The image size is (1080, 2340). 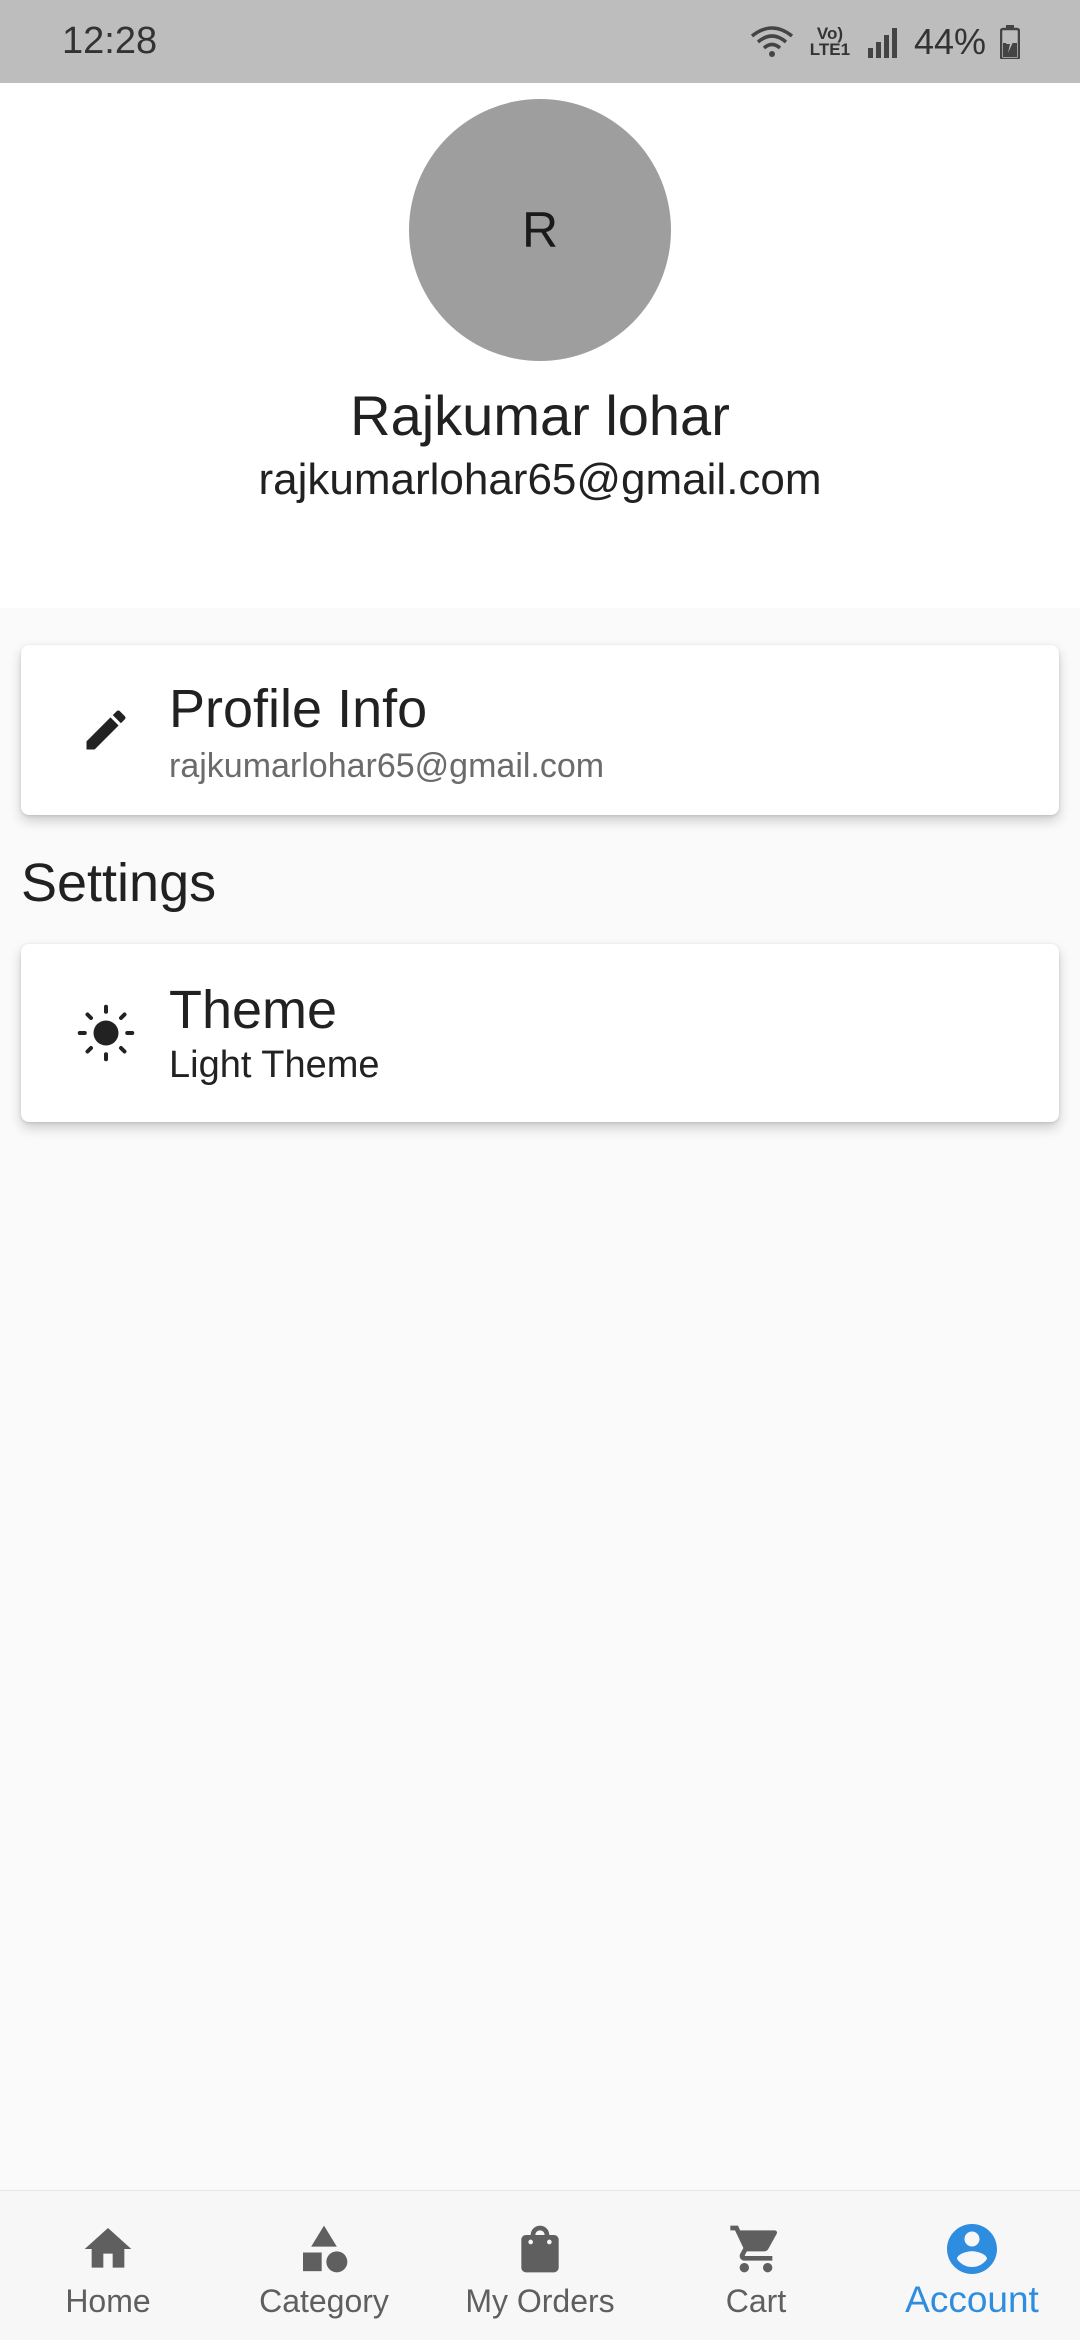 I want to click on sun-icon, so click(x=106, y=1033).